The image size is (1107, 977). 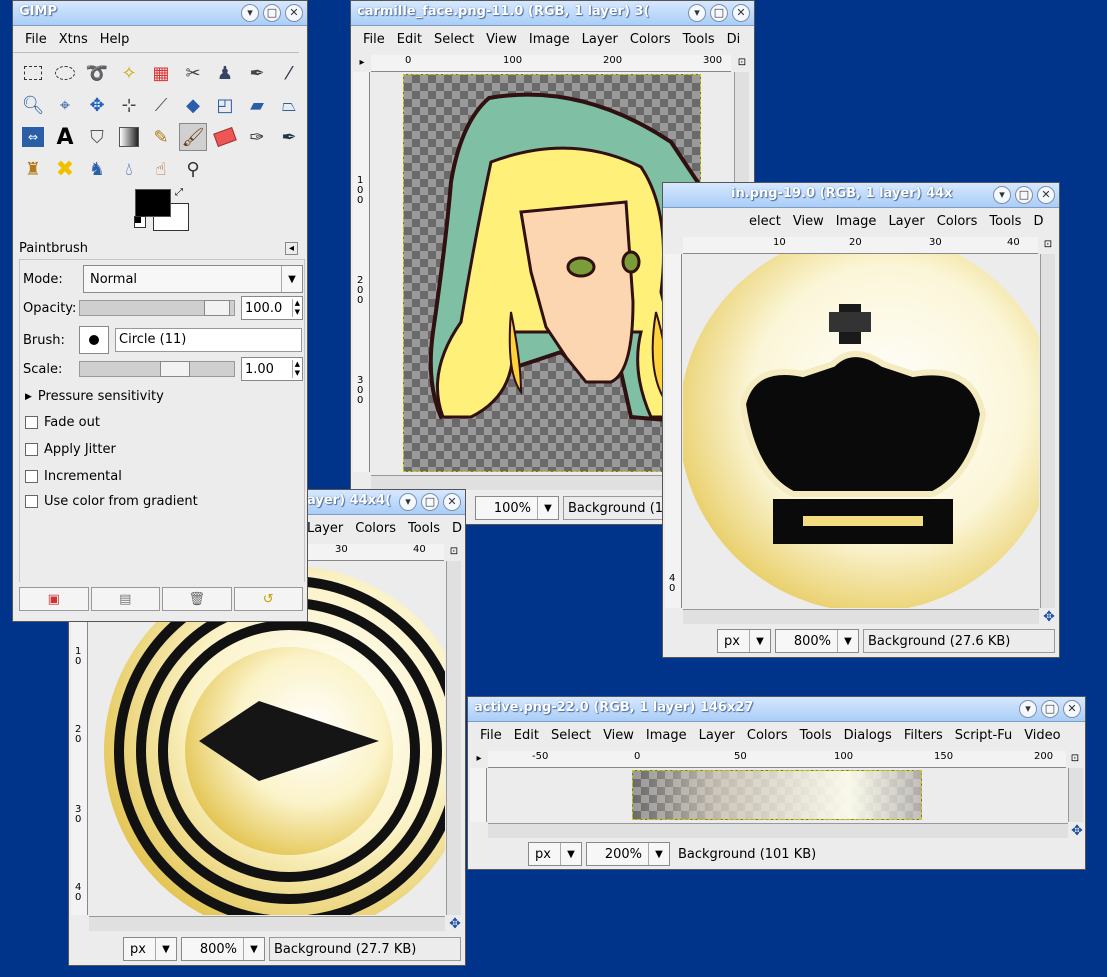 I want to click on menu-filters: Filters, so click(x=923, y=735).